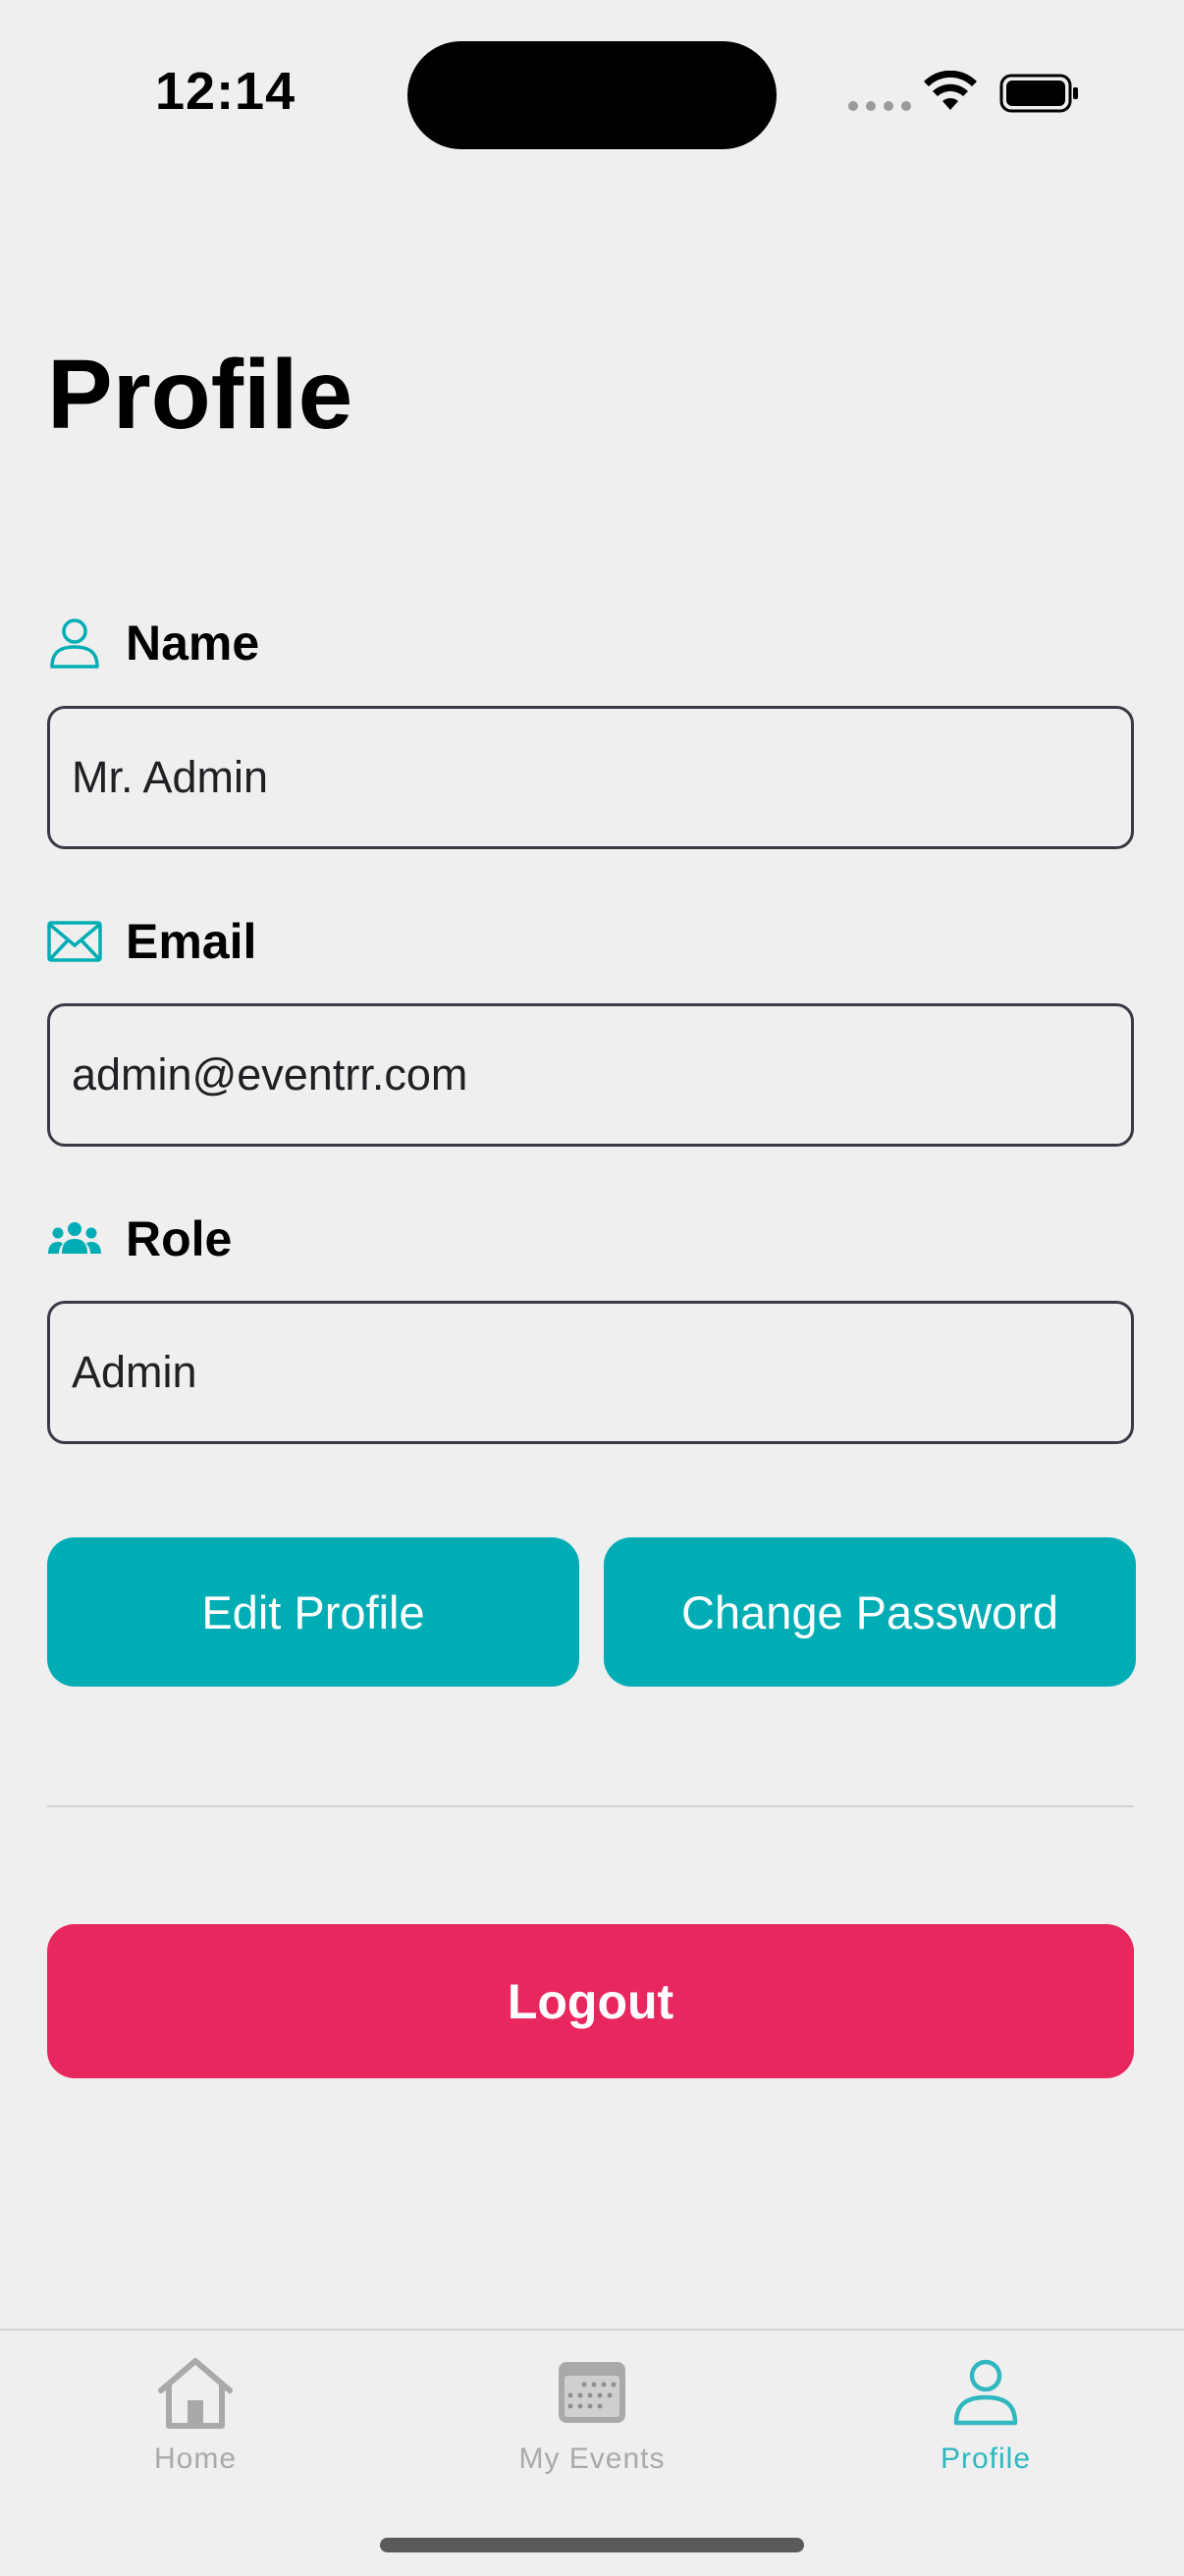 This screenshot has width=1184, height=2576. Describe the element at coordinates (313, 1612) in the screenshot. I see `edit-profile-button: Edit Profile` at that location.